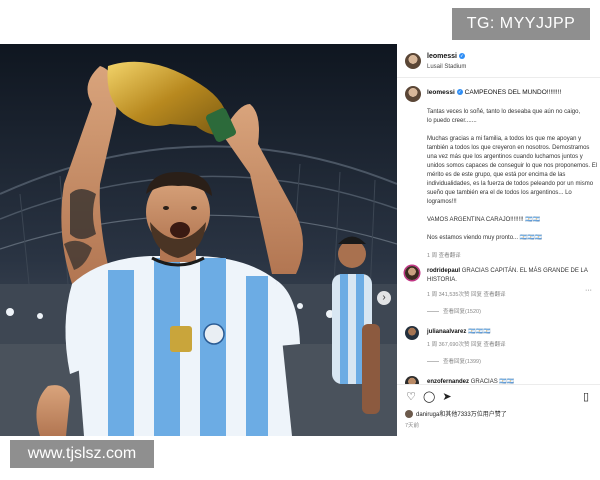  Describe the element at coordinates (444, 255) in the screenshot. I see `caption-meta: 1 周 查看翻译` at that location.